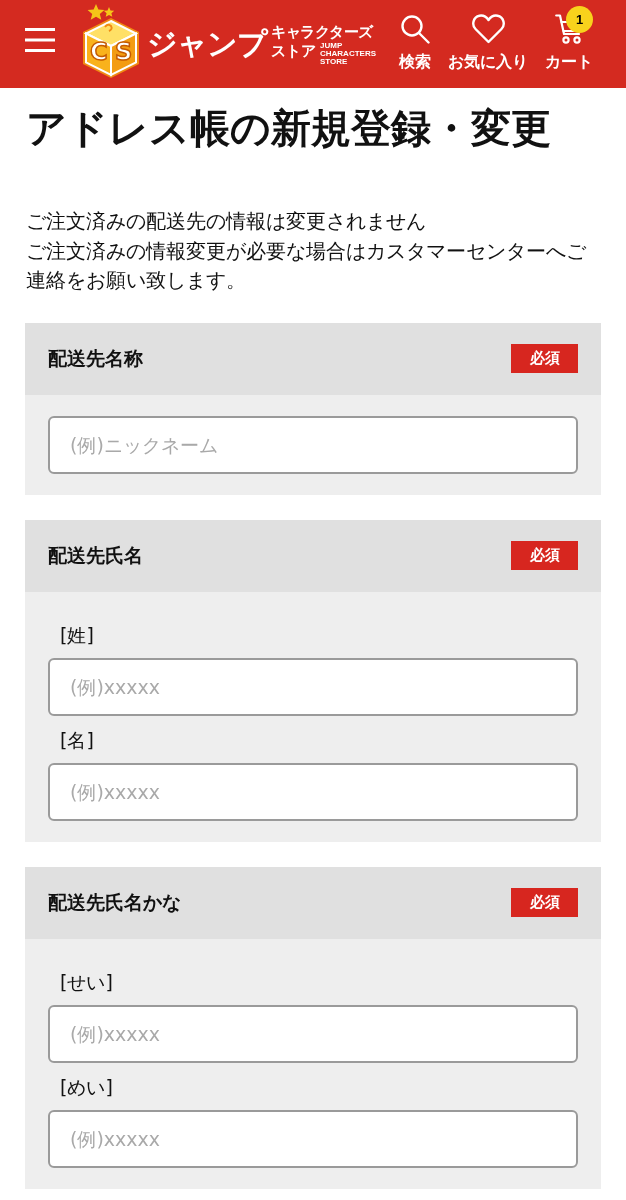 Image resolution: width=626 pixels, height=1200 pixels. What do you see at coordinates (99, 52) in the screenshot?
I see `logo-letter: C` at bounding box center [99, 52].